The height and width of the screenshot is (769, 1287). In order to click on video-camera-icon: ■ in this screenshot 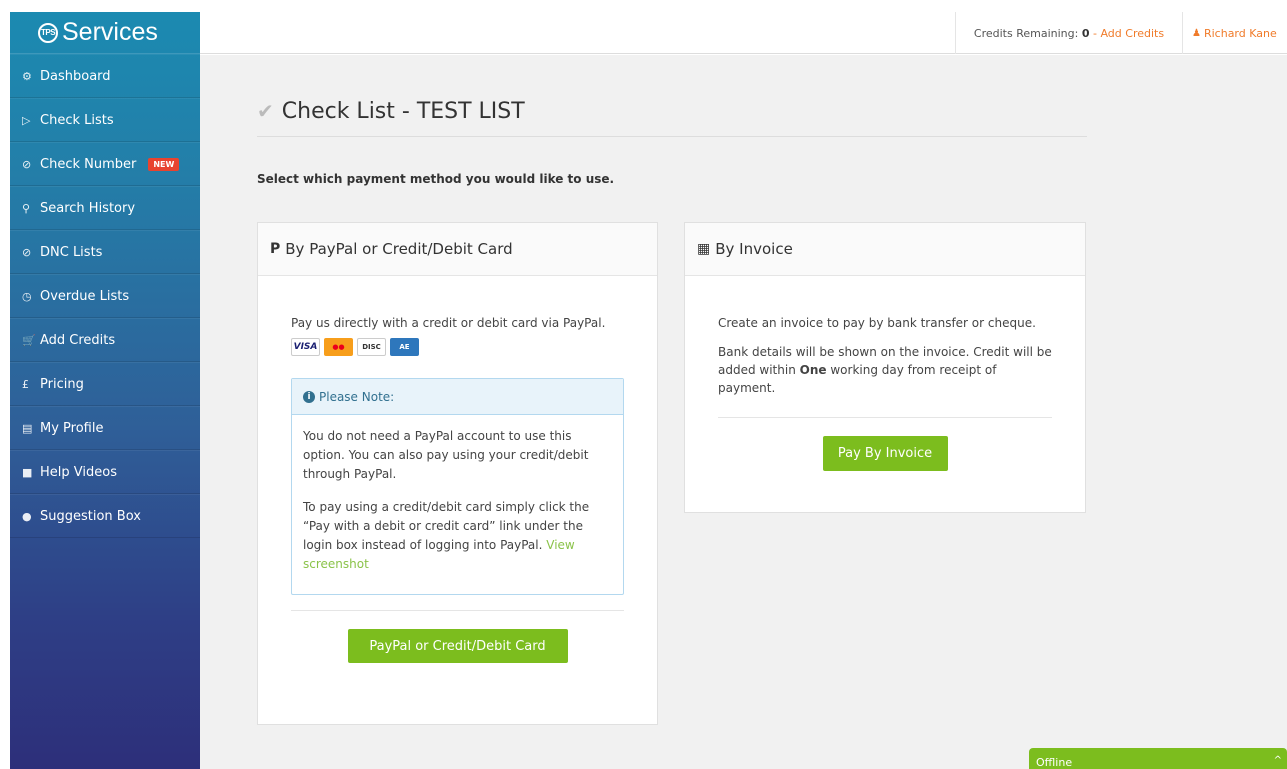, I will do `click(27, 472)`.